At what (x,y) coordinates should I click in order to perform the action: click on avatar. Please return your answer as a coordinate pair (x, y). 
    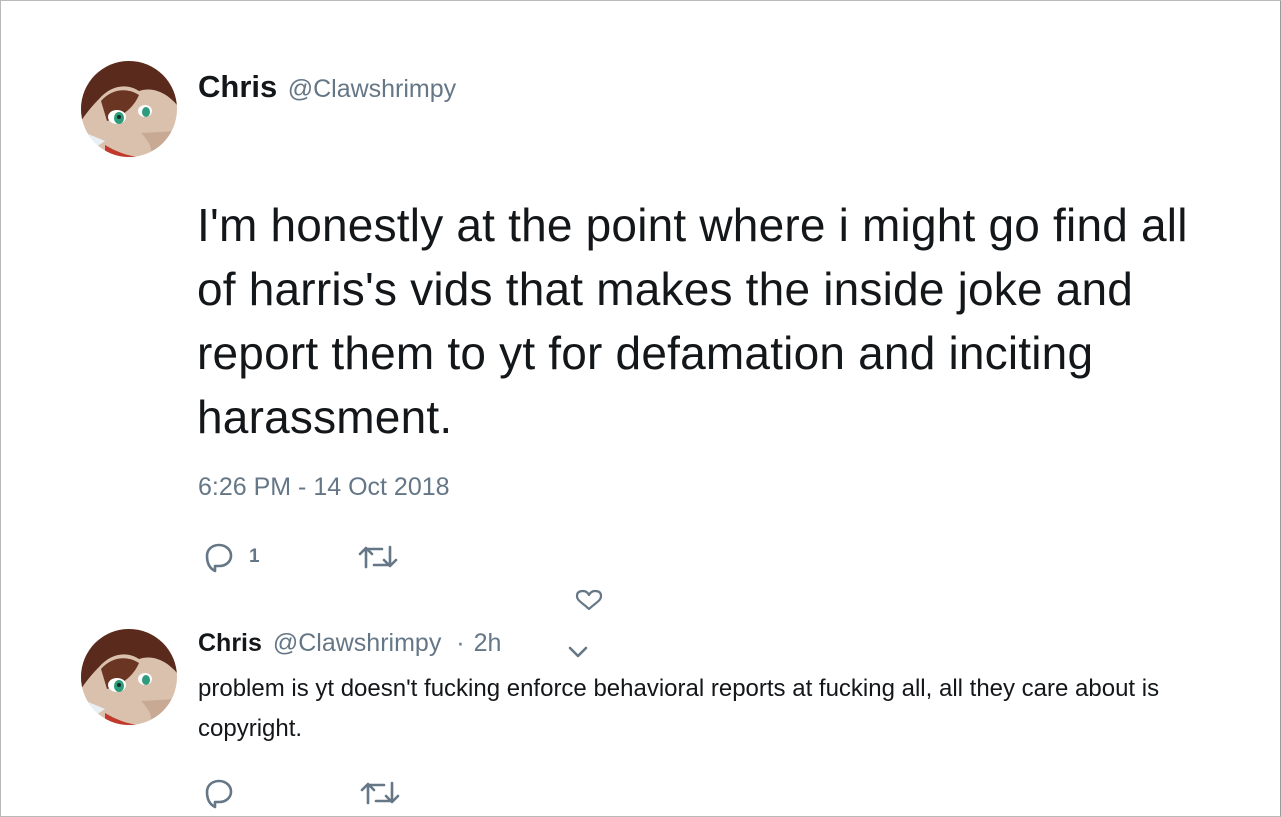
    Looking at the image, I should click on (129, 109).